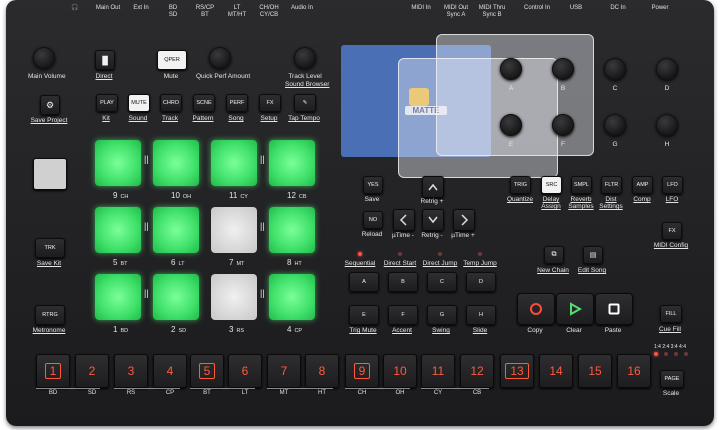 The width and height of the screenshot is (720, 430). Describe the element at coordinates (672, 185) in the screenshot. I see `function-button: LFO` at that location.